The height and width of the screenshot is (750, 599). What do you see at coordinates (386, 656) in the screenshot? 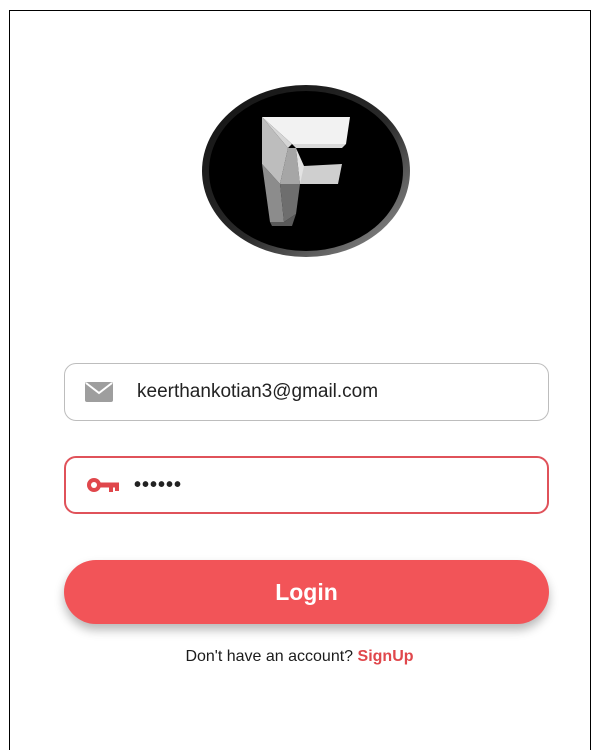
I see `signup-link: SignUp` at bounding box center [386, 656].